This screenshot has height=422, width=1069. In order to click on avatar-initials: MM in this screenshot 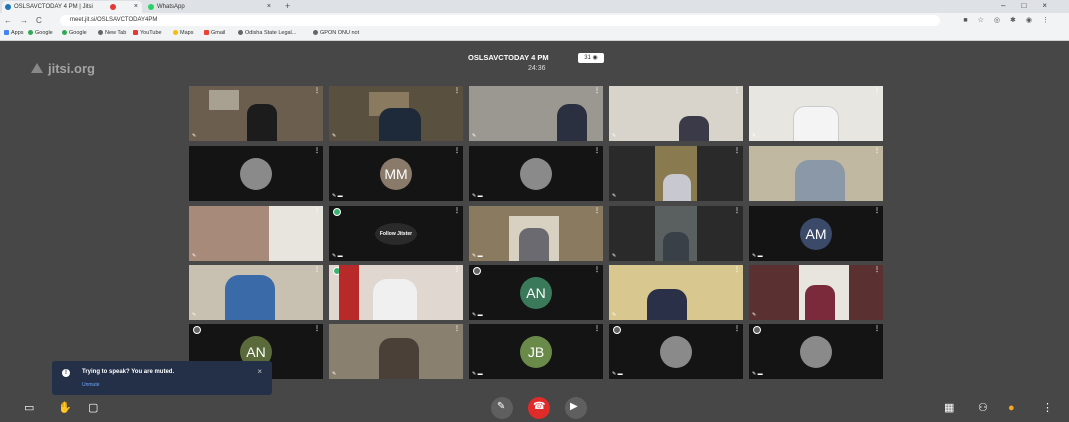, I will do `click(396, 173)`.